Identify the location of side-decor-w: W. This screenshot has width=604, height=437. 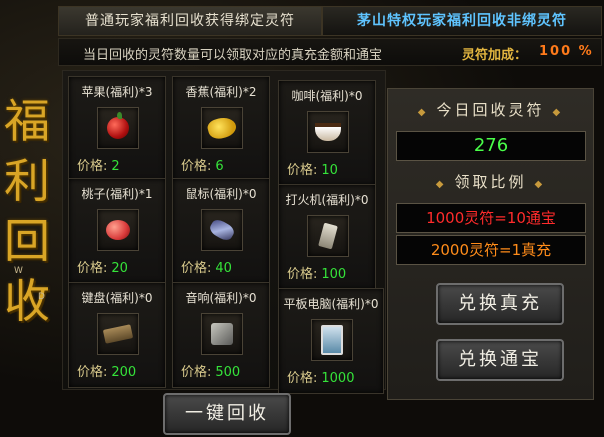
(18, 271).